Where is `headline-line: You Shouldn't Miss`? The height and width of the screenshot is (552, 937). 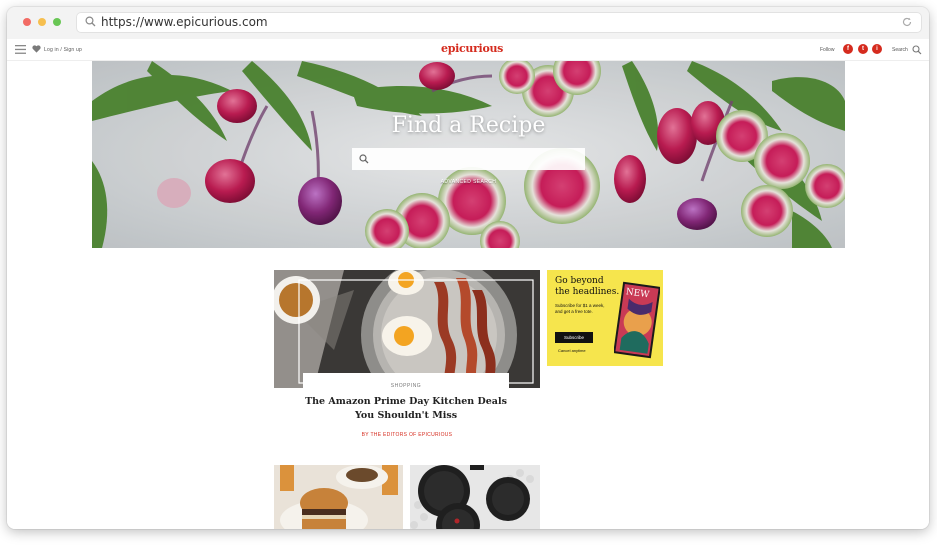 headline-line: You Shouldn't Miss is located at coordinates (406, 416).